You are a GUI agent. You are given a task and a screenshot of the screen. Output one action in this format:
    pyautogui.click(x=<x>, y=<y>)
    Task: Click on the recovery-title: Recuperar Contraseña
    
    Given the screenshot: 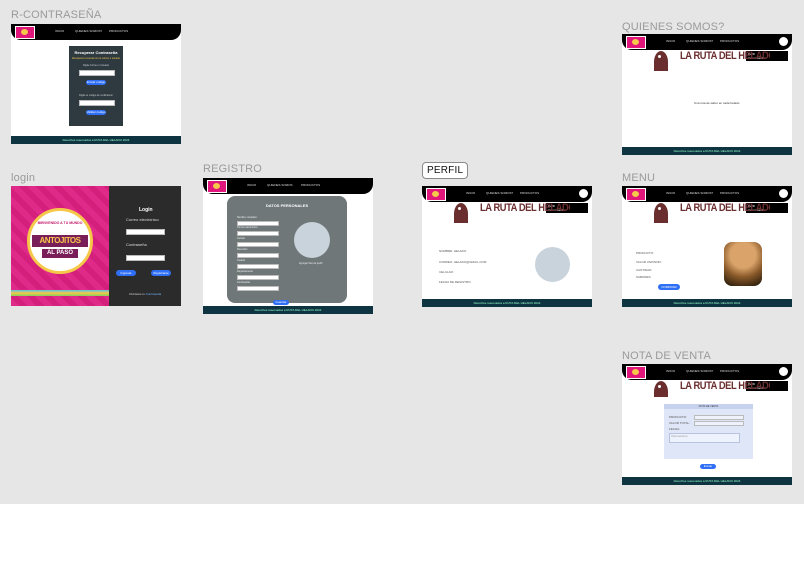 What is the action you would take?
    pyautogui.click(x=96, y=52)
    